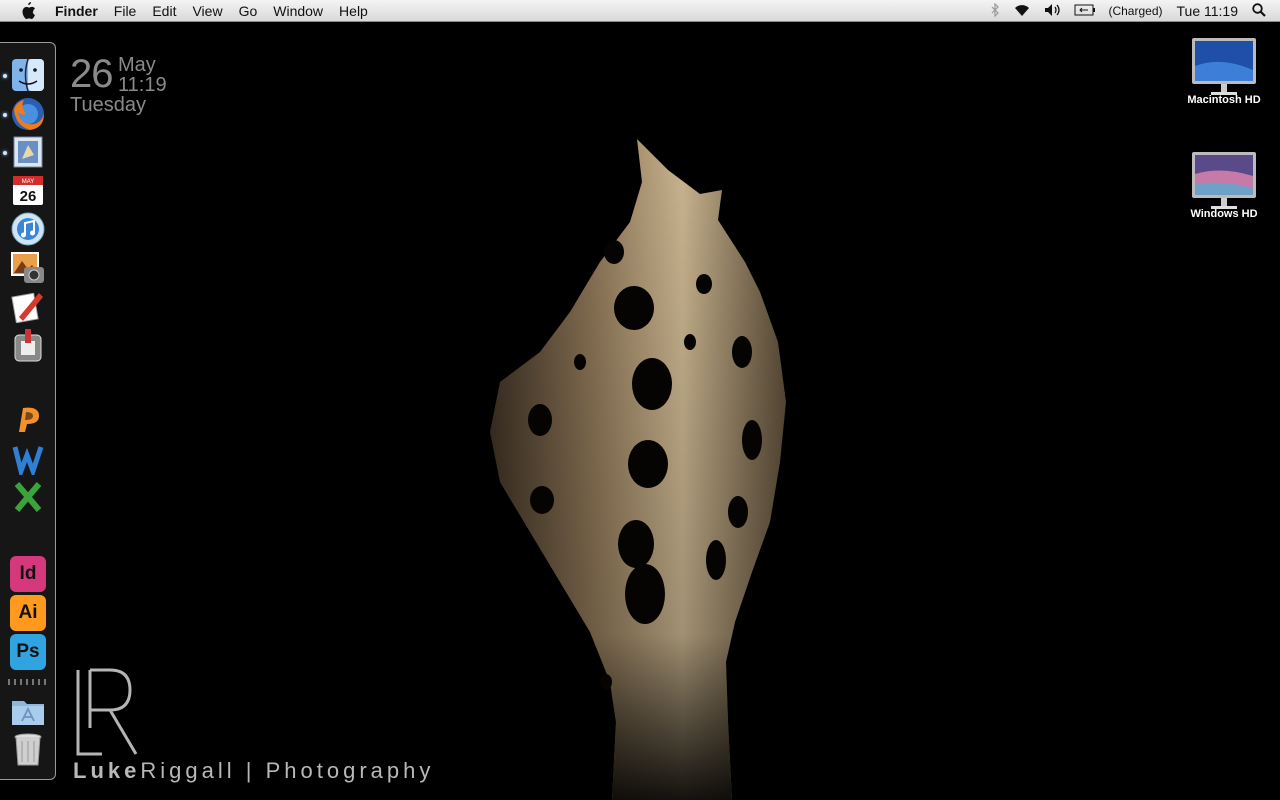  What do you see at coordinates (76, 11) in the screenshot?
I see `menu-app-finder: Finder` at bounding box center [76, 11].